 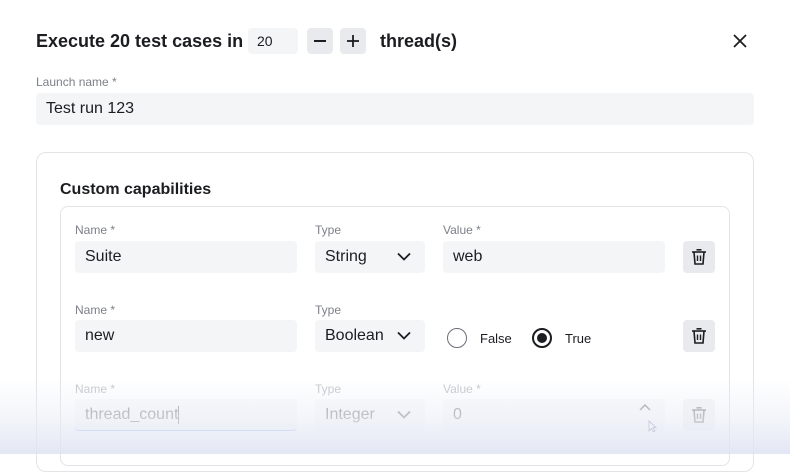 I want to click on dialog-title: Execute 20 test cases in, so click(x=140, y=41).